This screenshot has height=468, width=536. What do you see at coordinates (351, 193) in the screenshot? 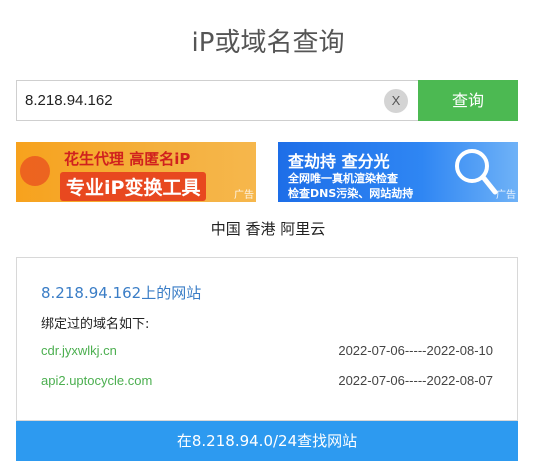
I see `ad-right-line3: 检查DNS污染、网站劫持` at bounding box center [351, 193].